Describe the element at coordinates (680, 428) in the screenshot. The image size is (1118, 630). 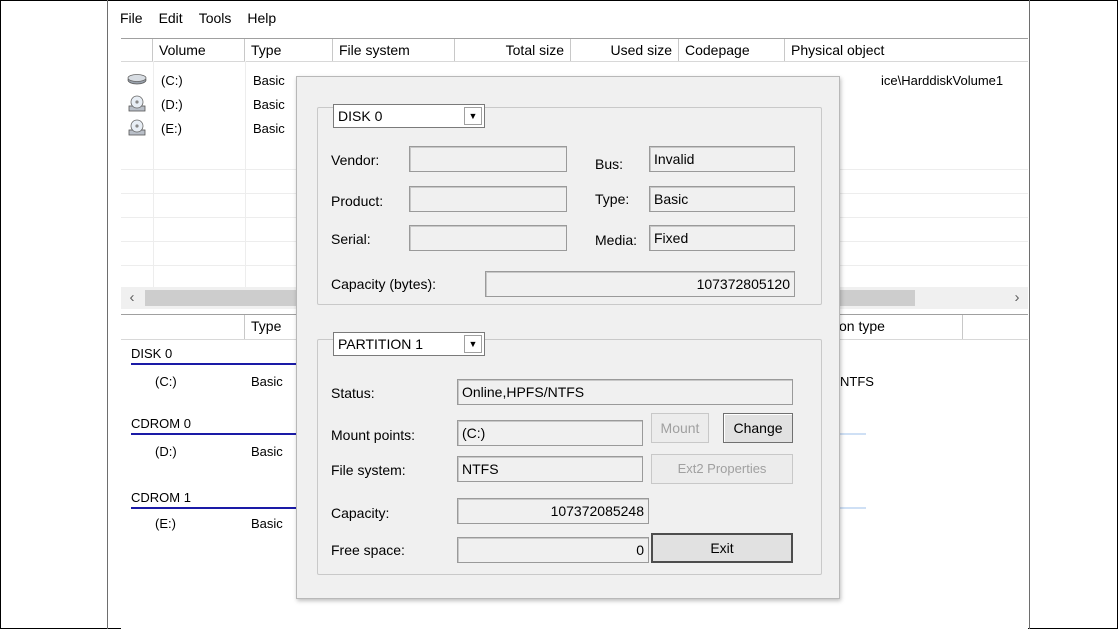
I see `mount-button: Mount` at that location.